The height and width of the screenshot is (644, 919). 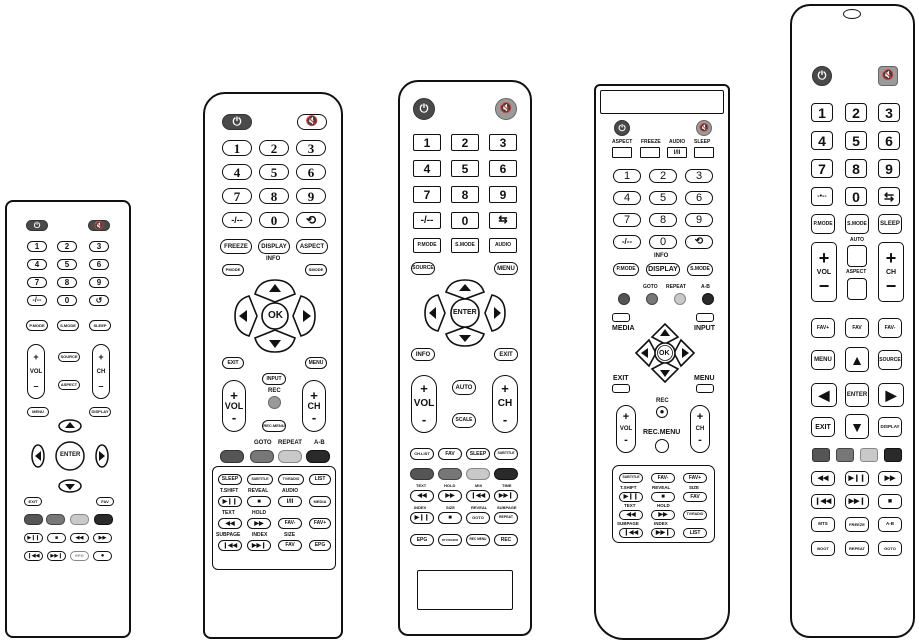 I want to click on rec-button: REC, so click(x=506, y=540).